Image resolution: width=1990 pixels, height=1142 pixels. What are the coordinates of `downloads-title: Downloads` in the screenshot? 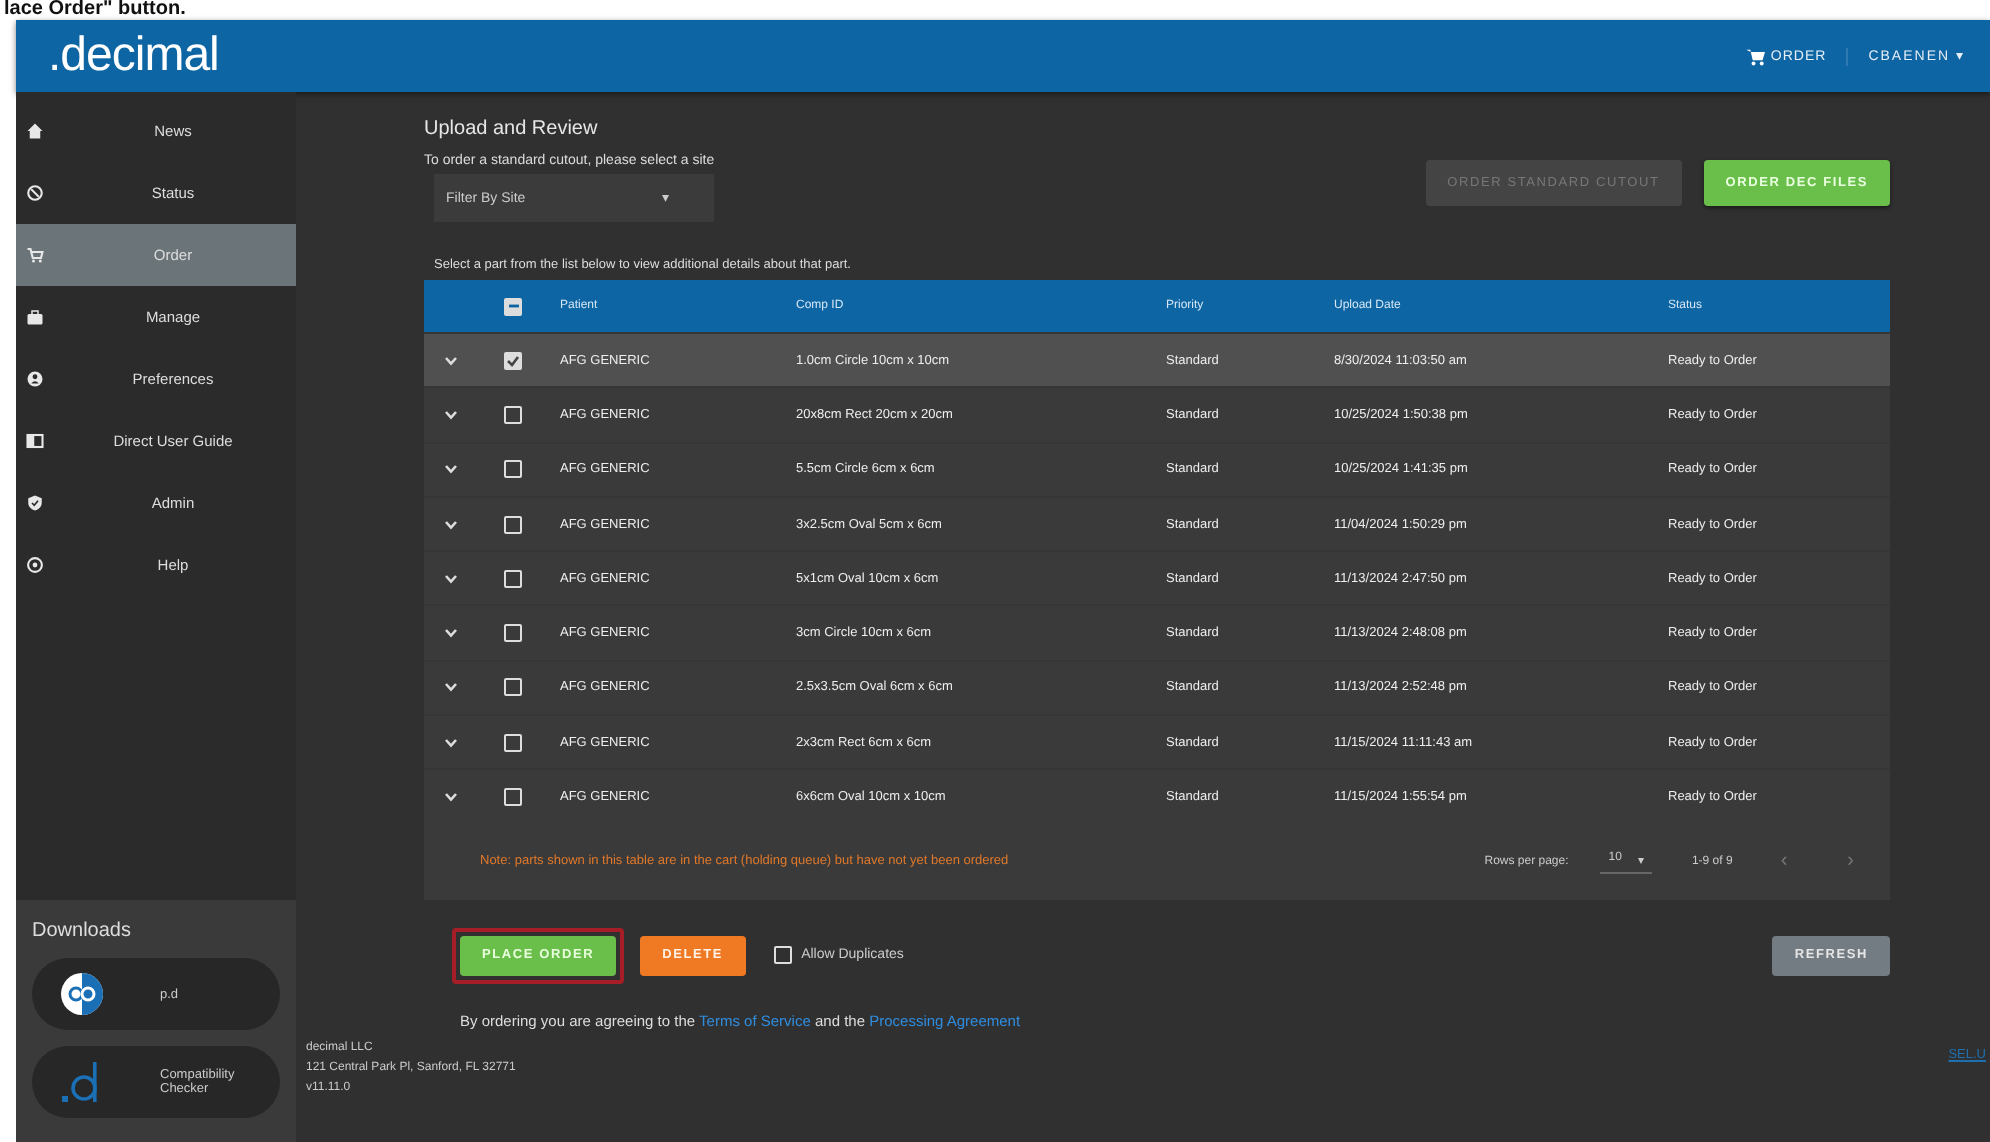 It's located at (82, 931).